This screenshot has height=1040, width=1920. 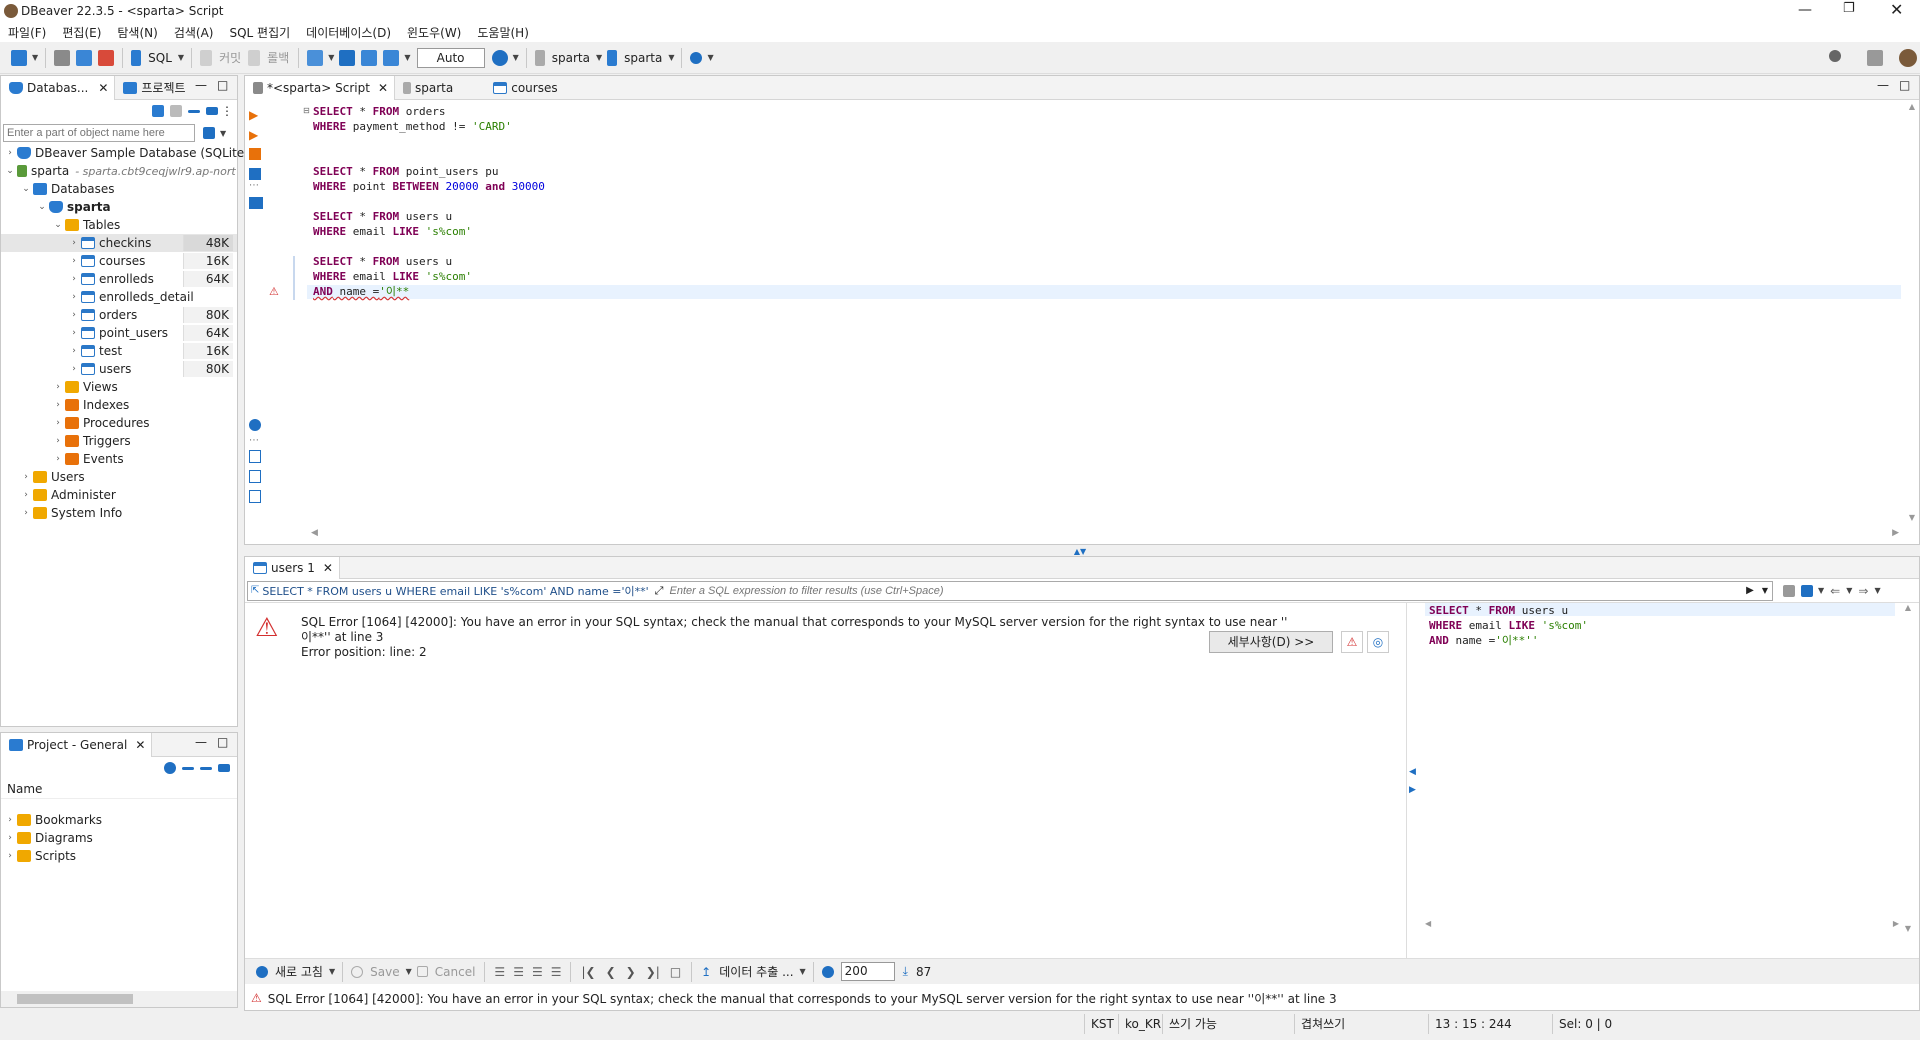 What do you see at coordinates (1807, 590) in the screenshot?
I see `filter-settings-icon` at bounding box center [1807, 590].